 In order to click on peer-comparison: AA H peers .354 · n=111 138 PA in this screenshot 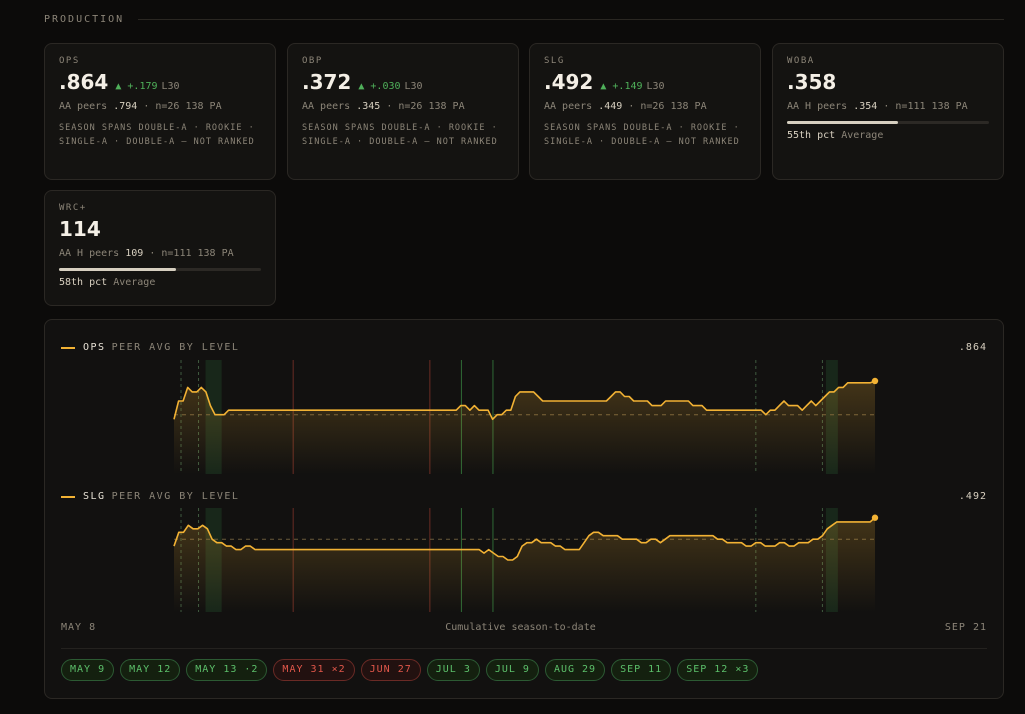, I will do `click(888, 106)`.